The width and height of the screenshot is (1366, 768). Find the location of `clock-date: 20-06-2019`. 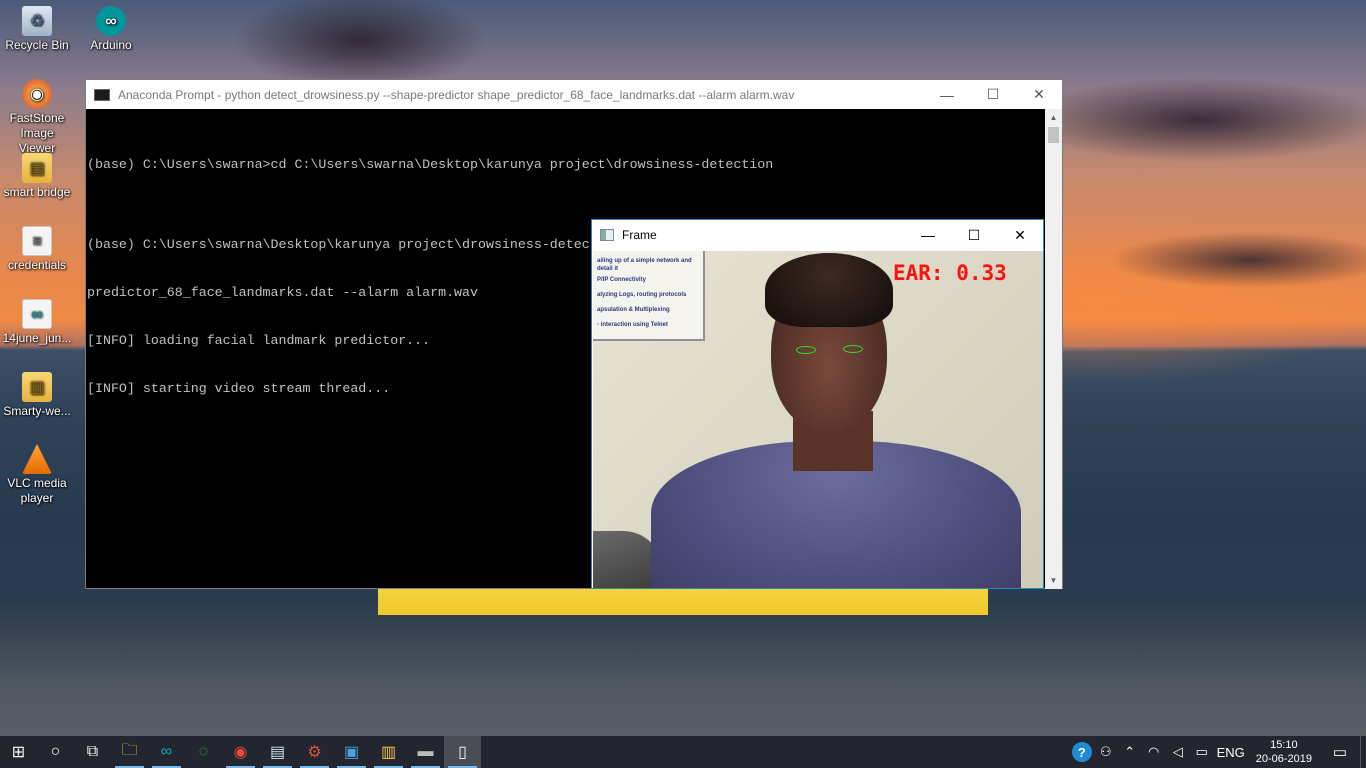

clock-date: 20-06-2019 is located at coordinates (1283, 759).